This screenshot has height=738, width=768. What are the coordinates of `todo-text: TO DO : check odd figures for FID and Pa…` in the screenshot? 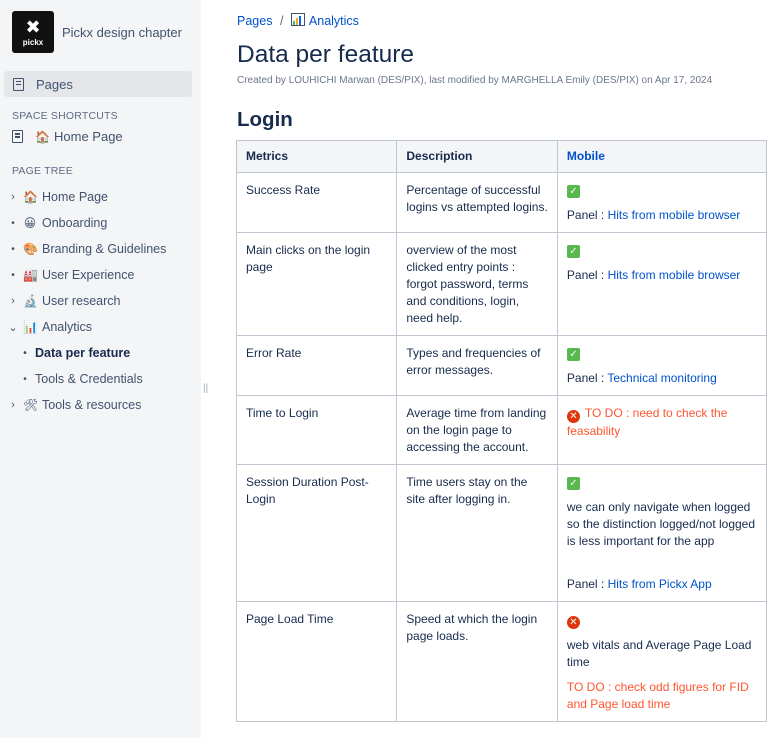 It's located at (657, 695).